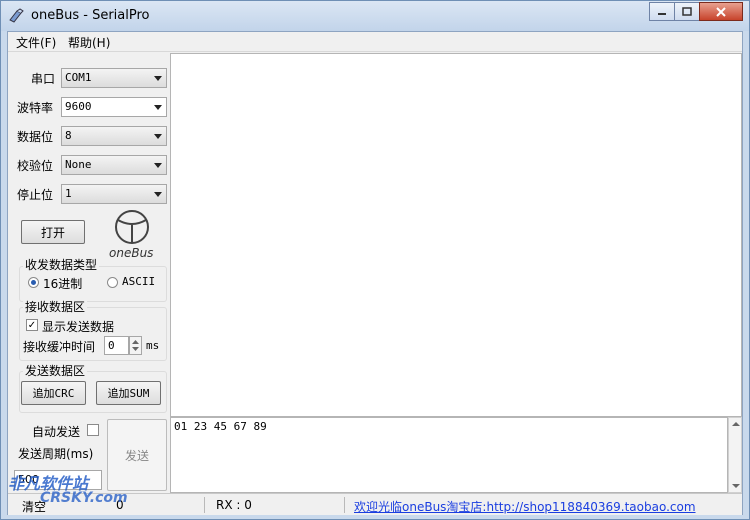 The image size is (750, 520). What do you see at coordinates (114, 78) in the screenshot?
I see `port-select: COM1` at bounding box center [114, 78].